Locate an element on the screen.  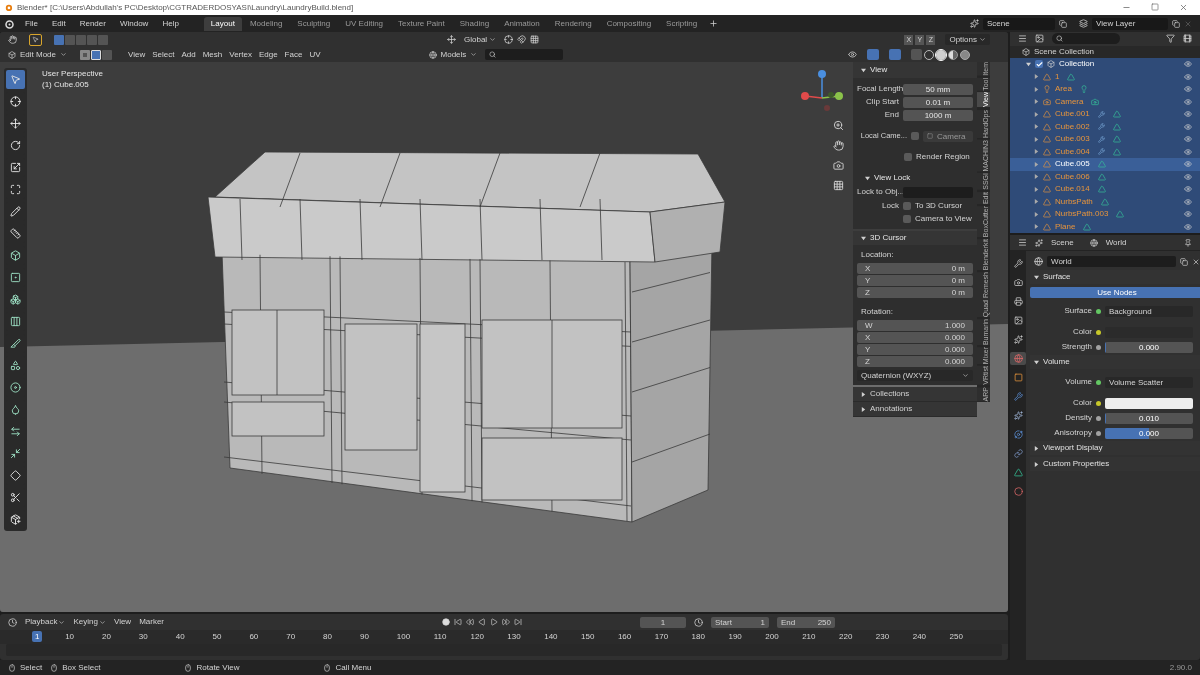
view-layer-field: View Layer is located at coordinates (1130, 23).